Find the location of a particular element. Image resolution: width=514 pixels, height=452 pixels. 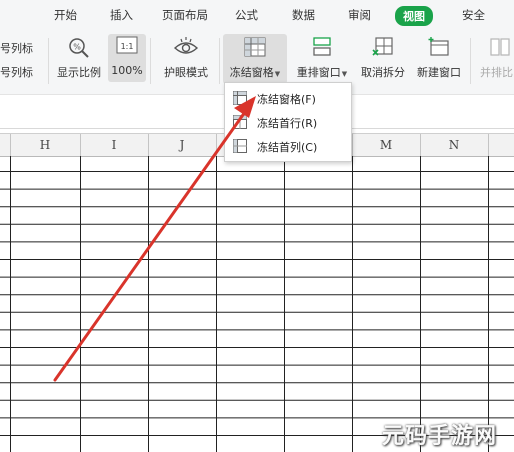

site-watermark: 元码手游网 is located at coordinates (440, 436).